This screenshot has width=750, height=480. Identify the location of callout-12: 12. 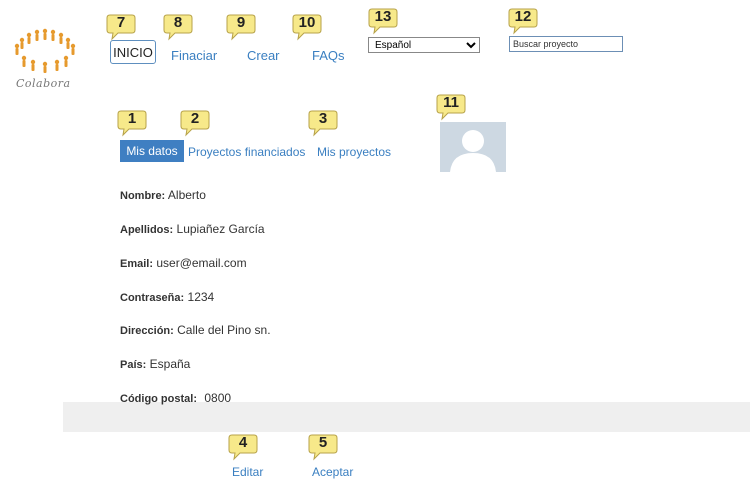
(523, 20).